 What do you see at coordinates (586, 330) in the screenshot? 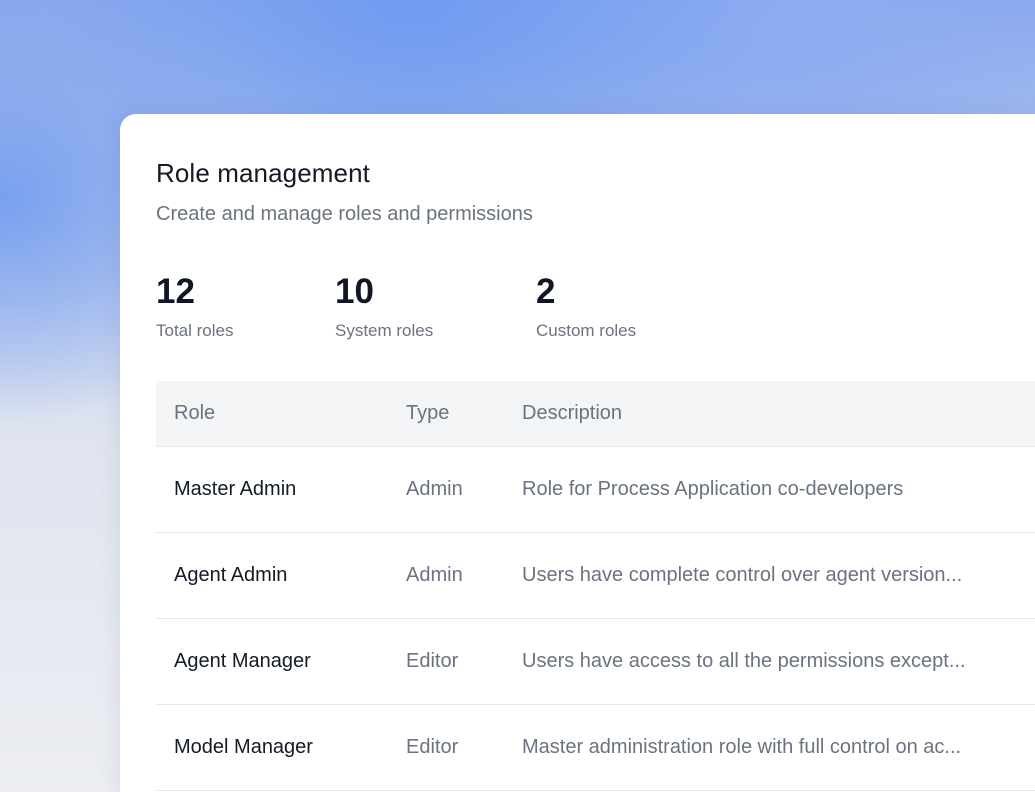
I see `stat-label: Custom roles` at bounding box center [586, 330].